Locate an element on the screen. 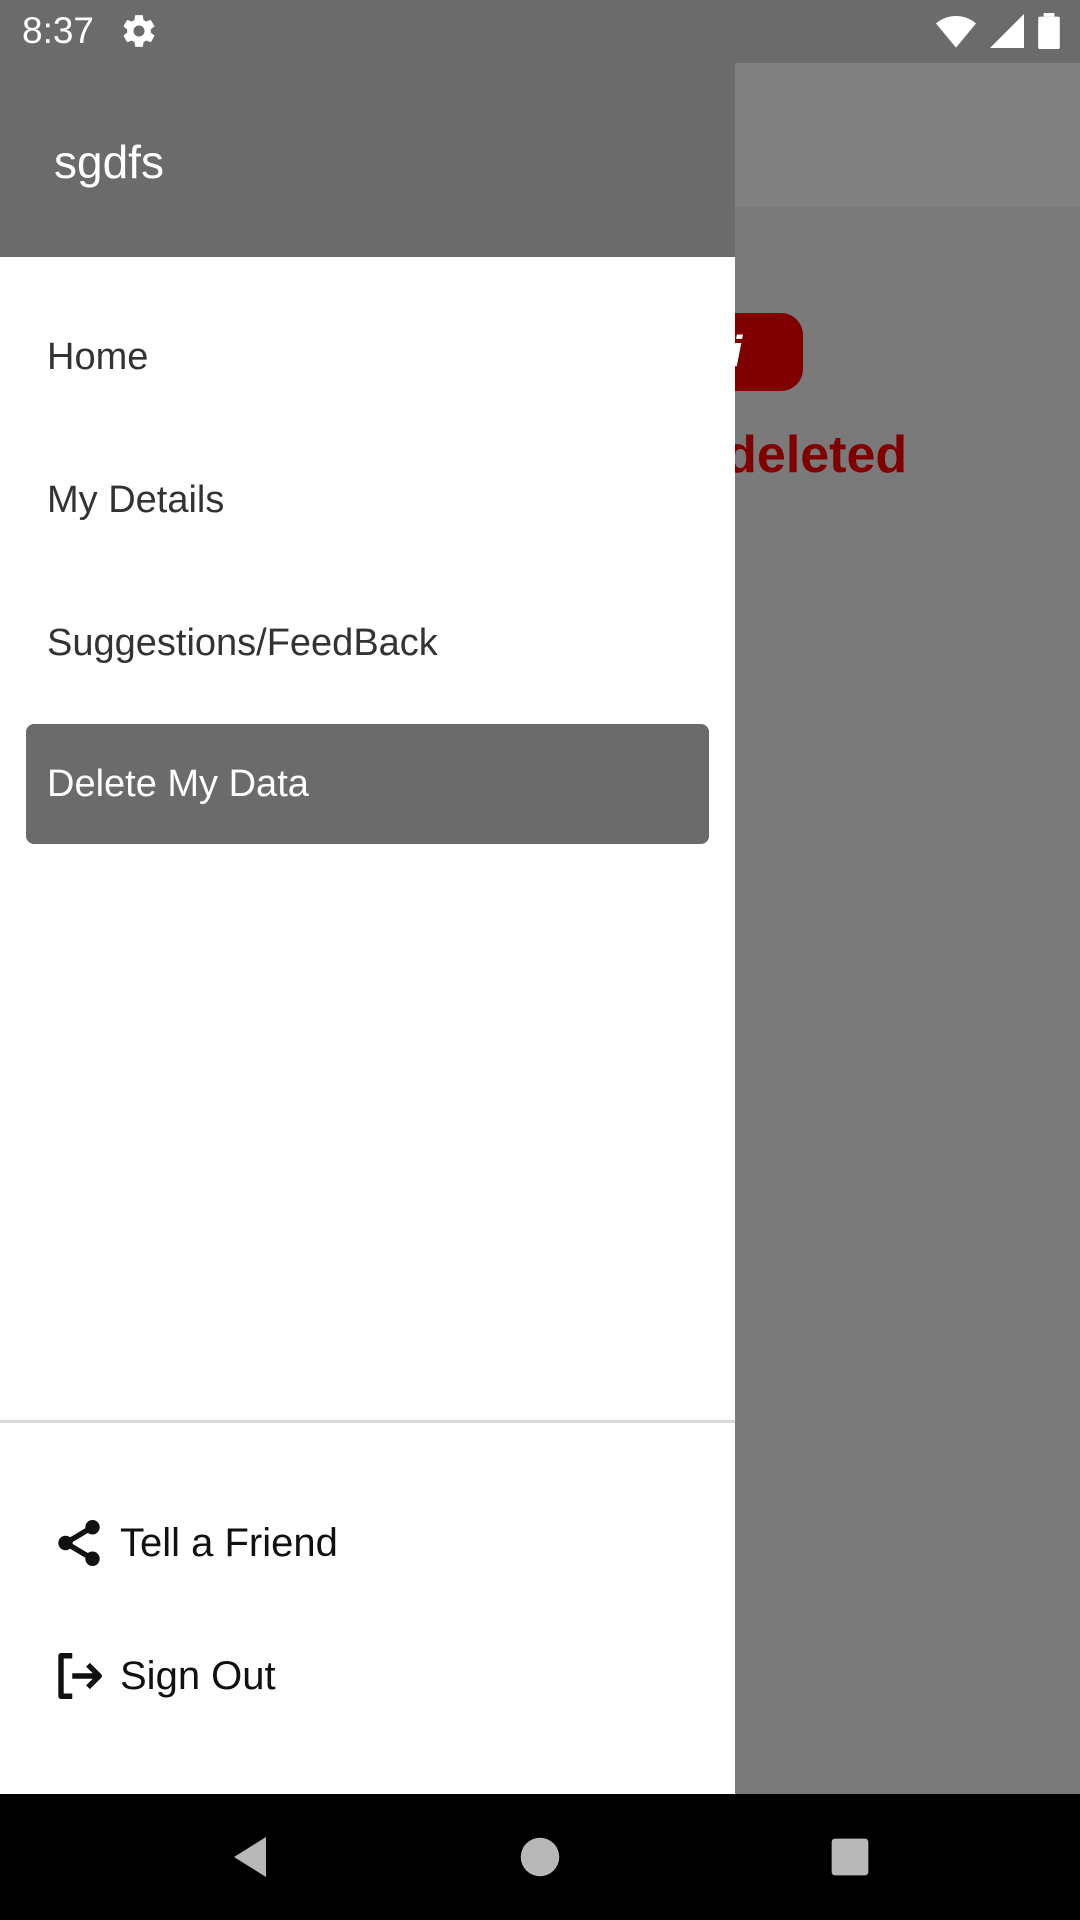 Image resolution: width=1080 pixels, height=1920 pixels. nav-home-button is located at coordinates (540, 1857).